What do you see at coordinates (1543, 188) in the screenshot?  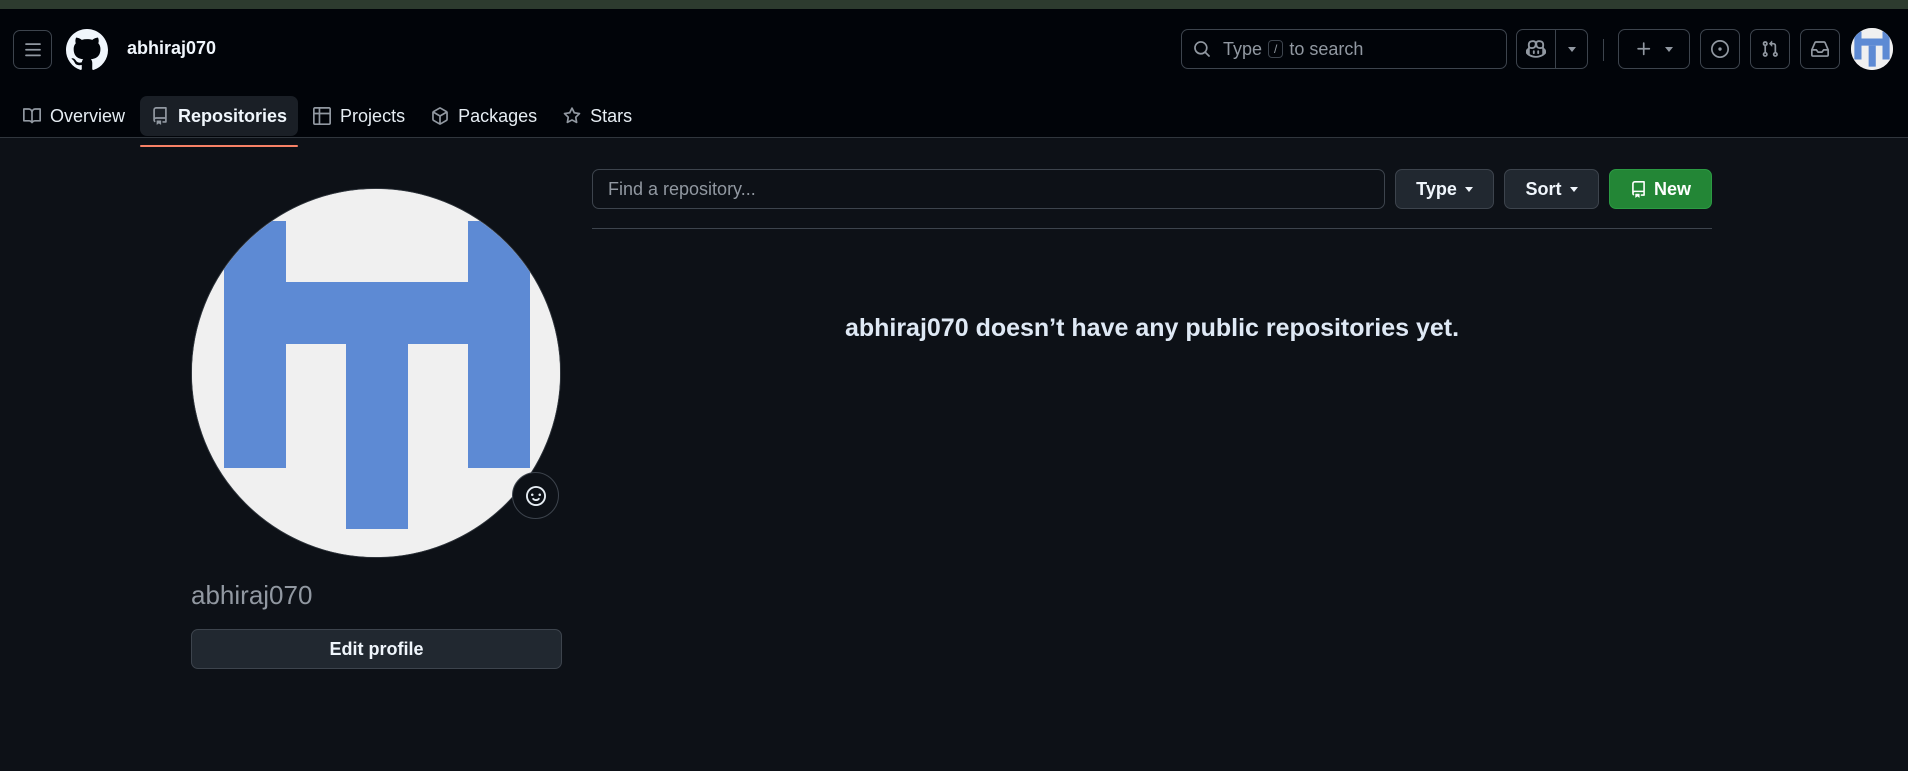 I see `sort-label: Sort` at bounding box center [1543, 188].